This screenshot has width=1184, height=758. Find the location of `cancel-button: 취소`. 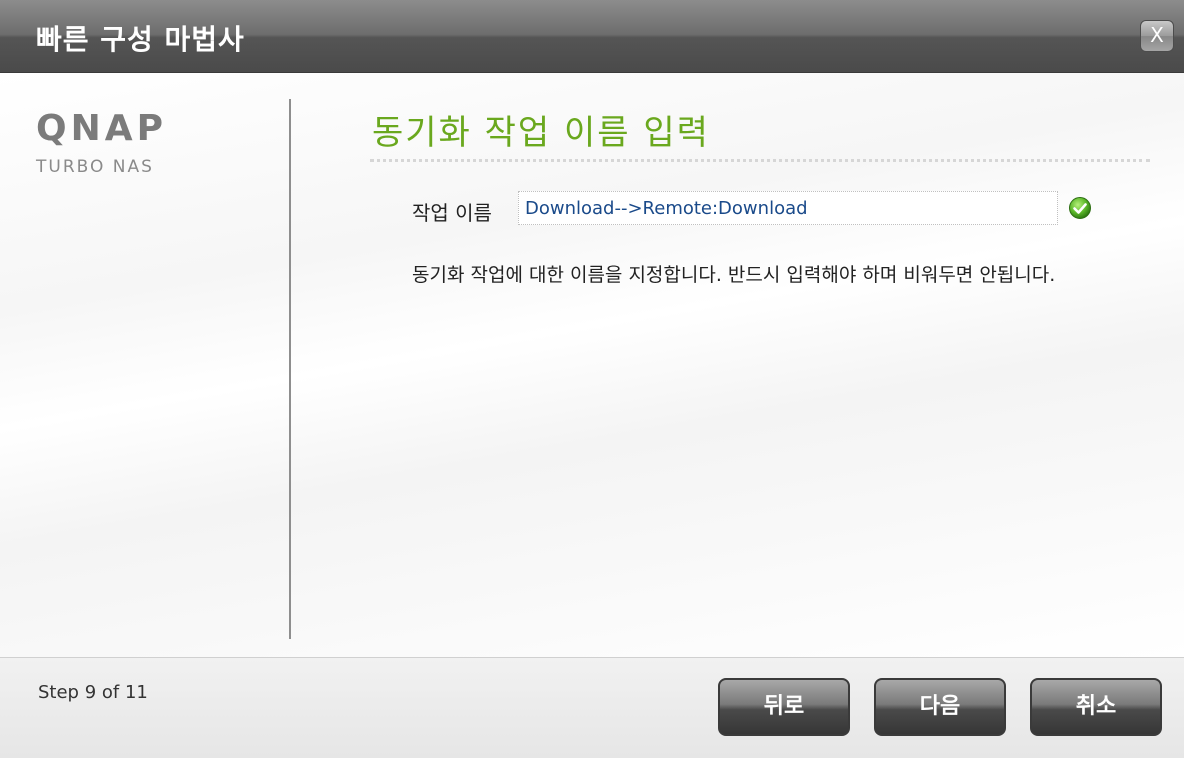

cancel-button: 취소 is located at coordinates (1096, 707).